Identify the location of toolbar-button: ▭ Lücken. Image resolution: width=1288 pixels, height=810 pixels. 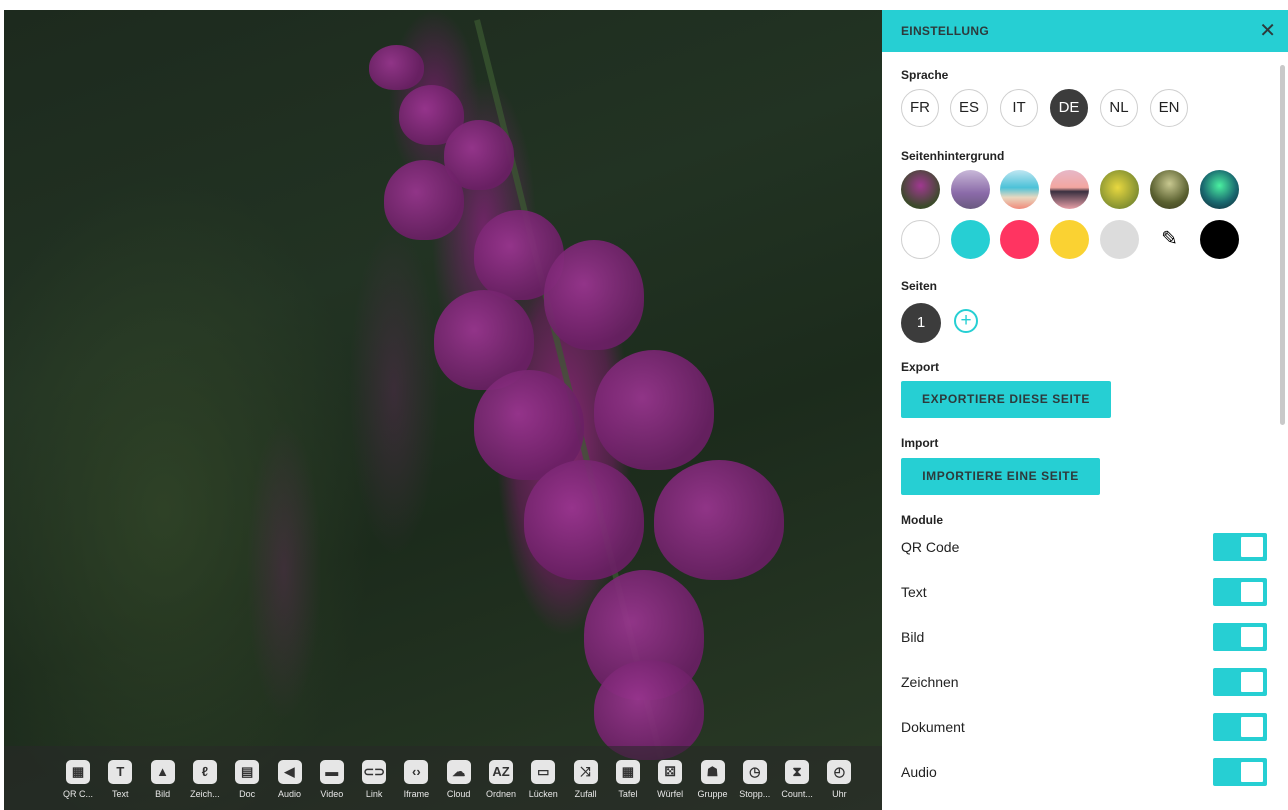
(543, 779).